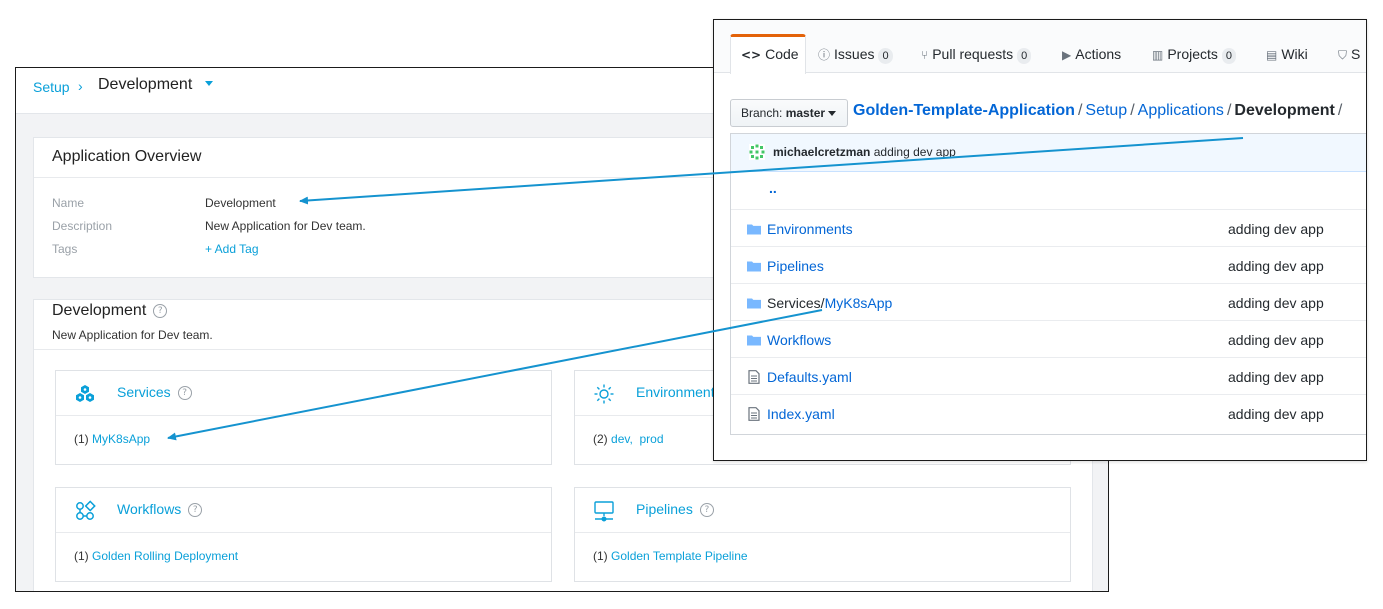 Image resolution: width=1383 pixels, height=609 pixels. I want to click on services-title-text: Services, so click(144, 392).